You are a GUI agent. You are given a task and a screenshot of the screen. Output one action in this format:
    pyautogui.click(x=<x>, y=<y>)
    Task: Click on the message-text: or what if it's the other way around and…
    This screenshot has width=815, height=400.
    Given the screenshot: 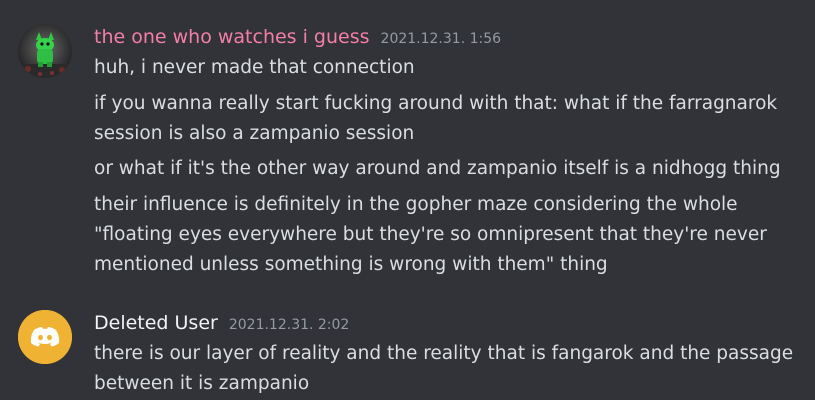 What is the action you would take?
    pyautogui.click(x=437, y=168)
    